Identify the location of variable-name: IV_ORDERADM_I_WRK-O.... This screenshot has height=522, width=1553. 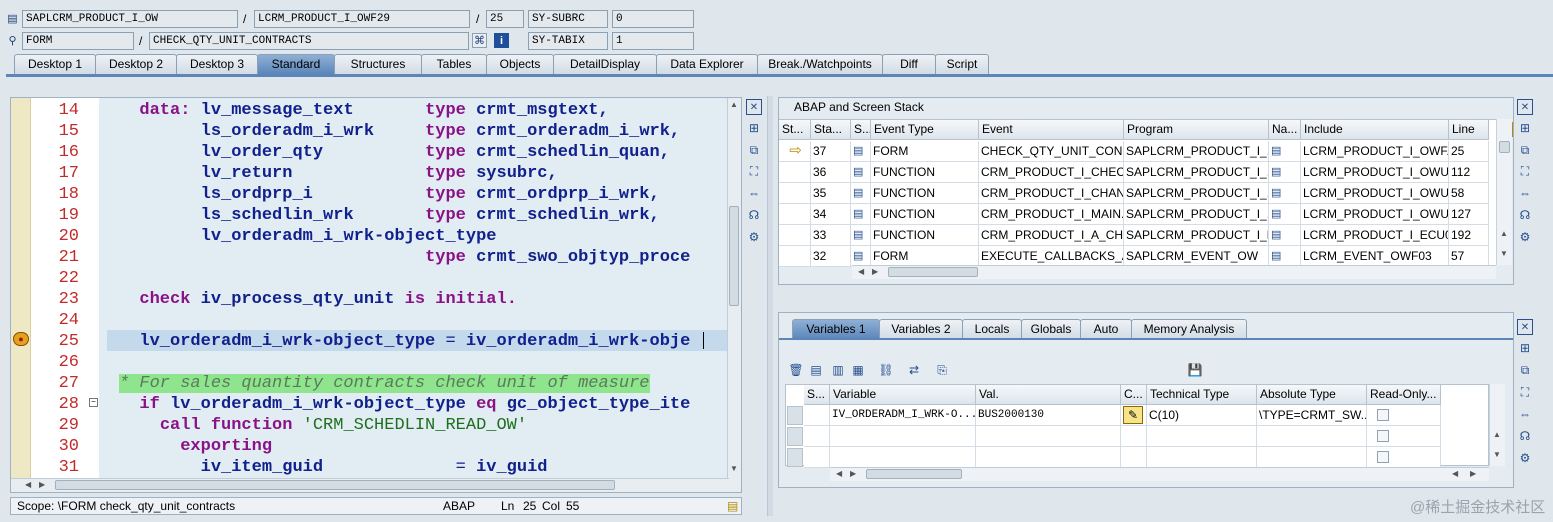
(903, 415).